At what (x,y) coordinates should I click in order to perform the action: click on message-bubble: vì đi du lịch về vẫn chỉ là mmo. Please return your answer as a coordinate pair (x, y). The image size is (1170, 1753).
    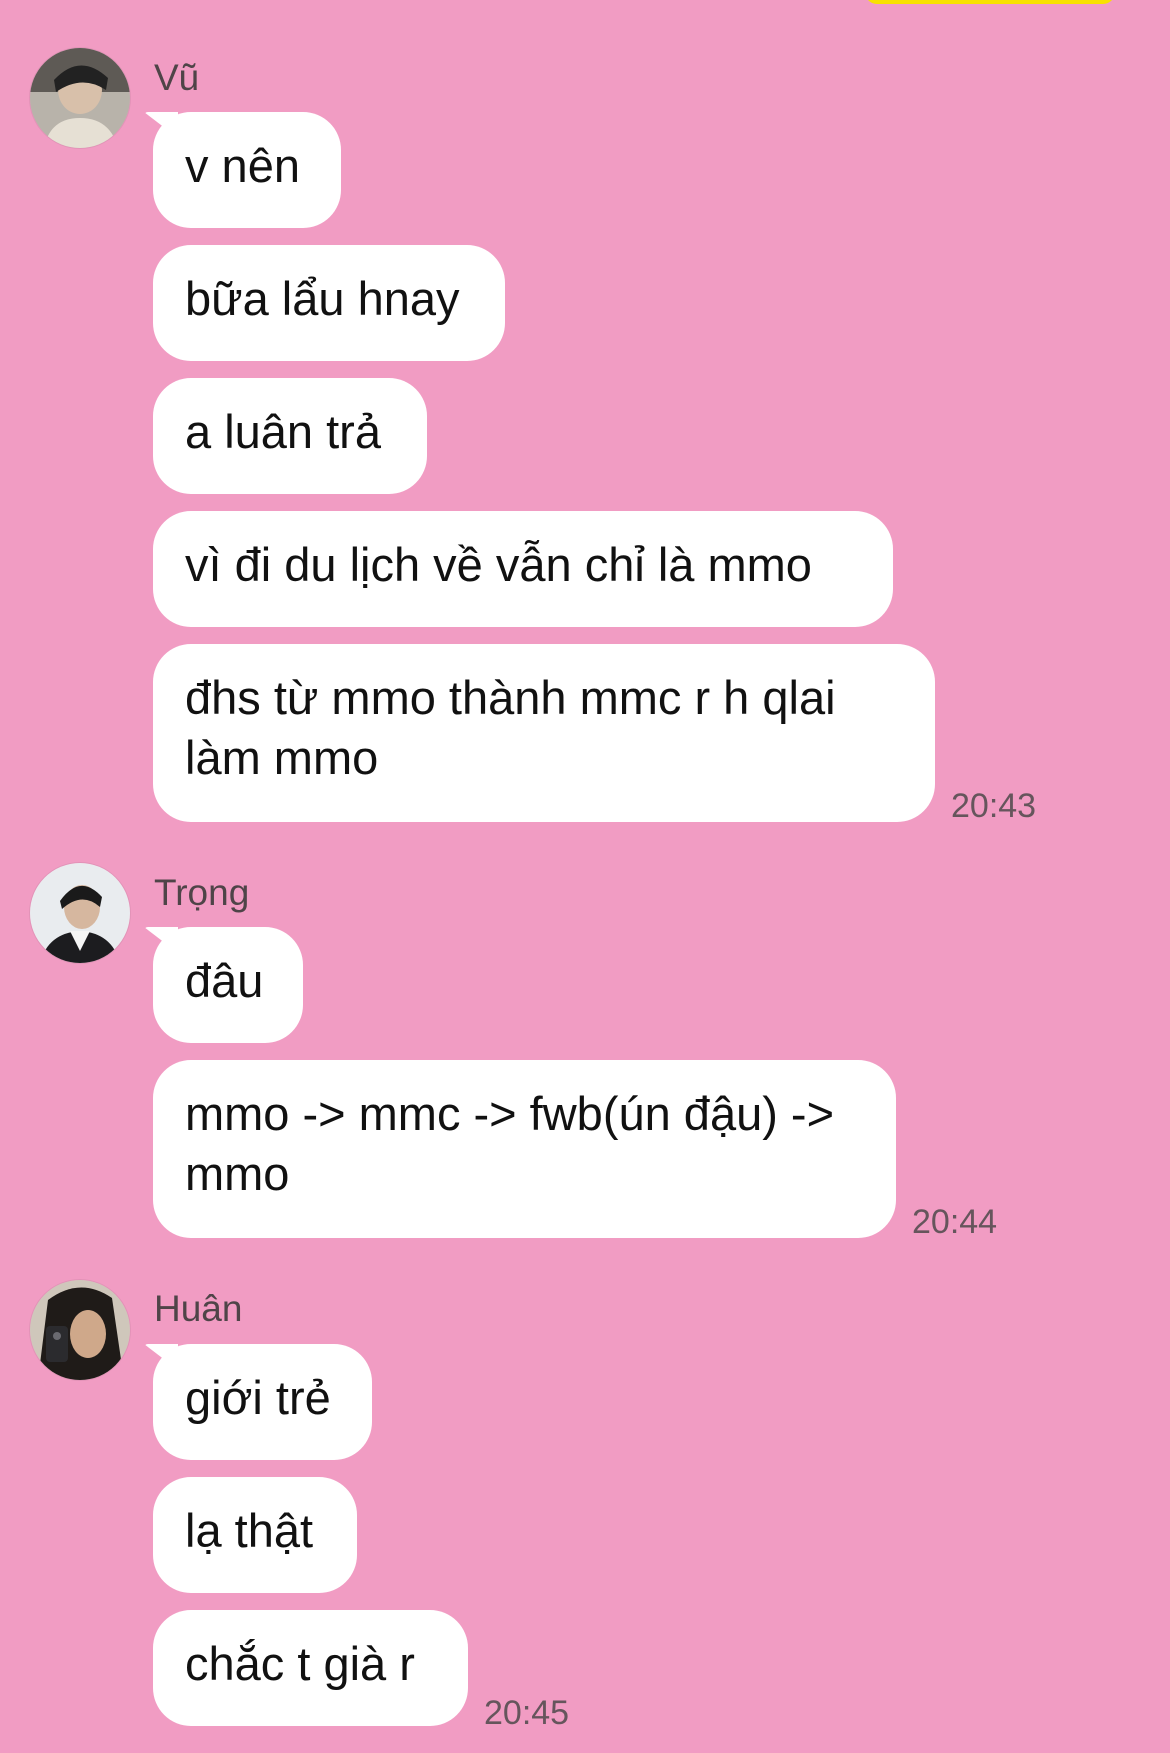
    Looking at the image, I should click on (523, 569).